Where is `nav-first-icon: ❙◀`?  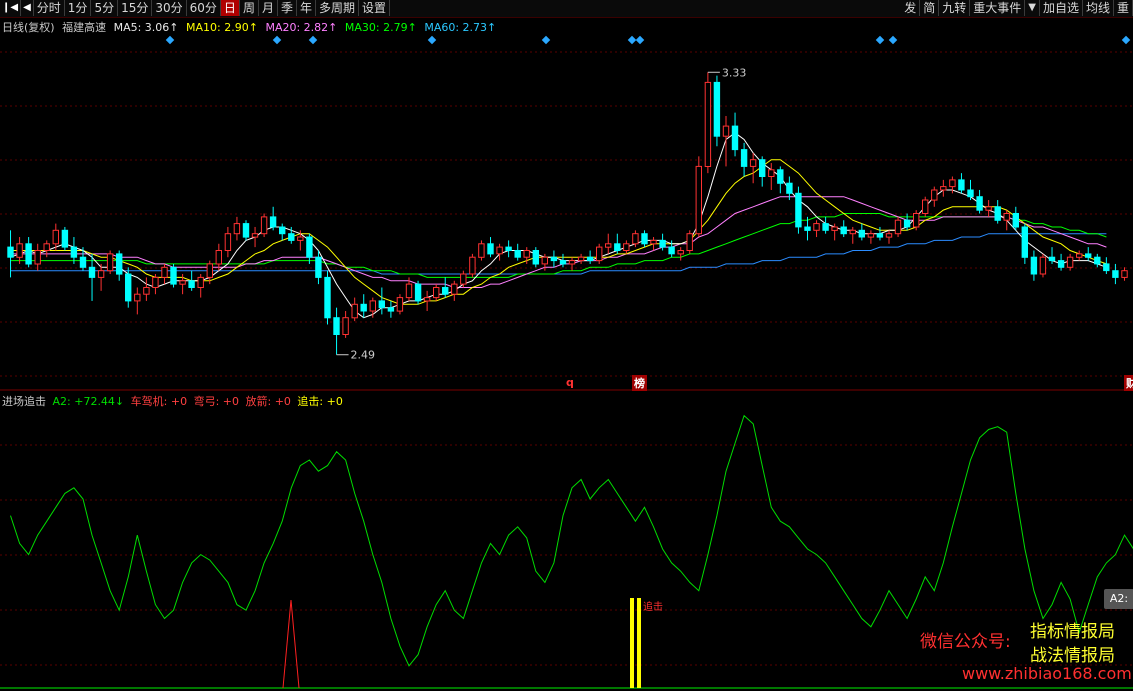
nav-first-icon: ❙◀ is located at coordinates (11, 8).